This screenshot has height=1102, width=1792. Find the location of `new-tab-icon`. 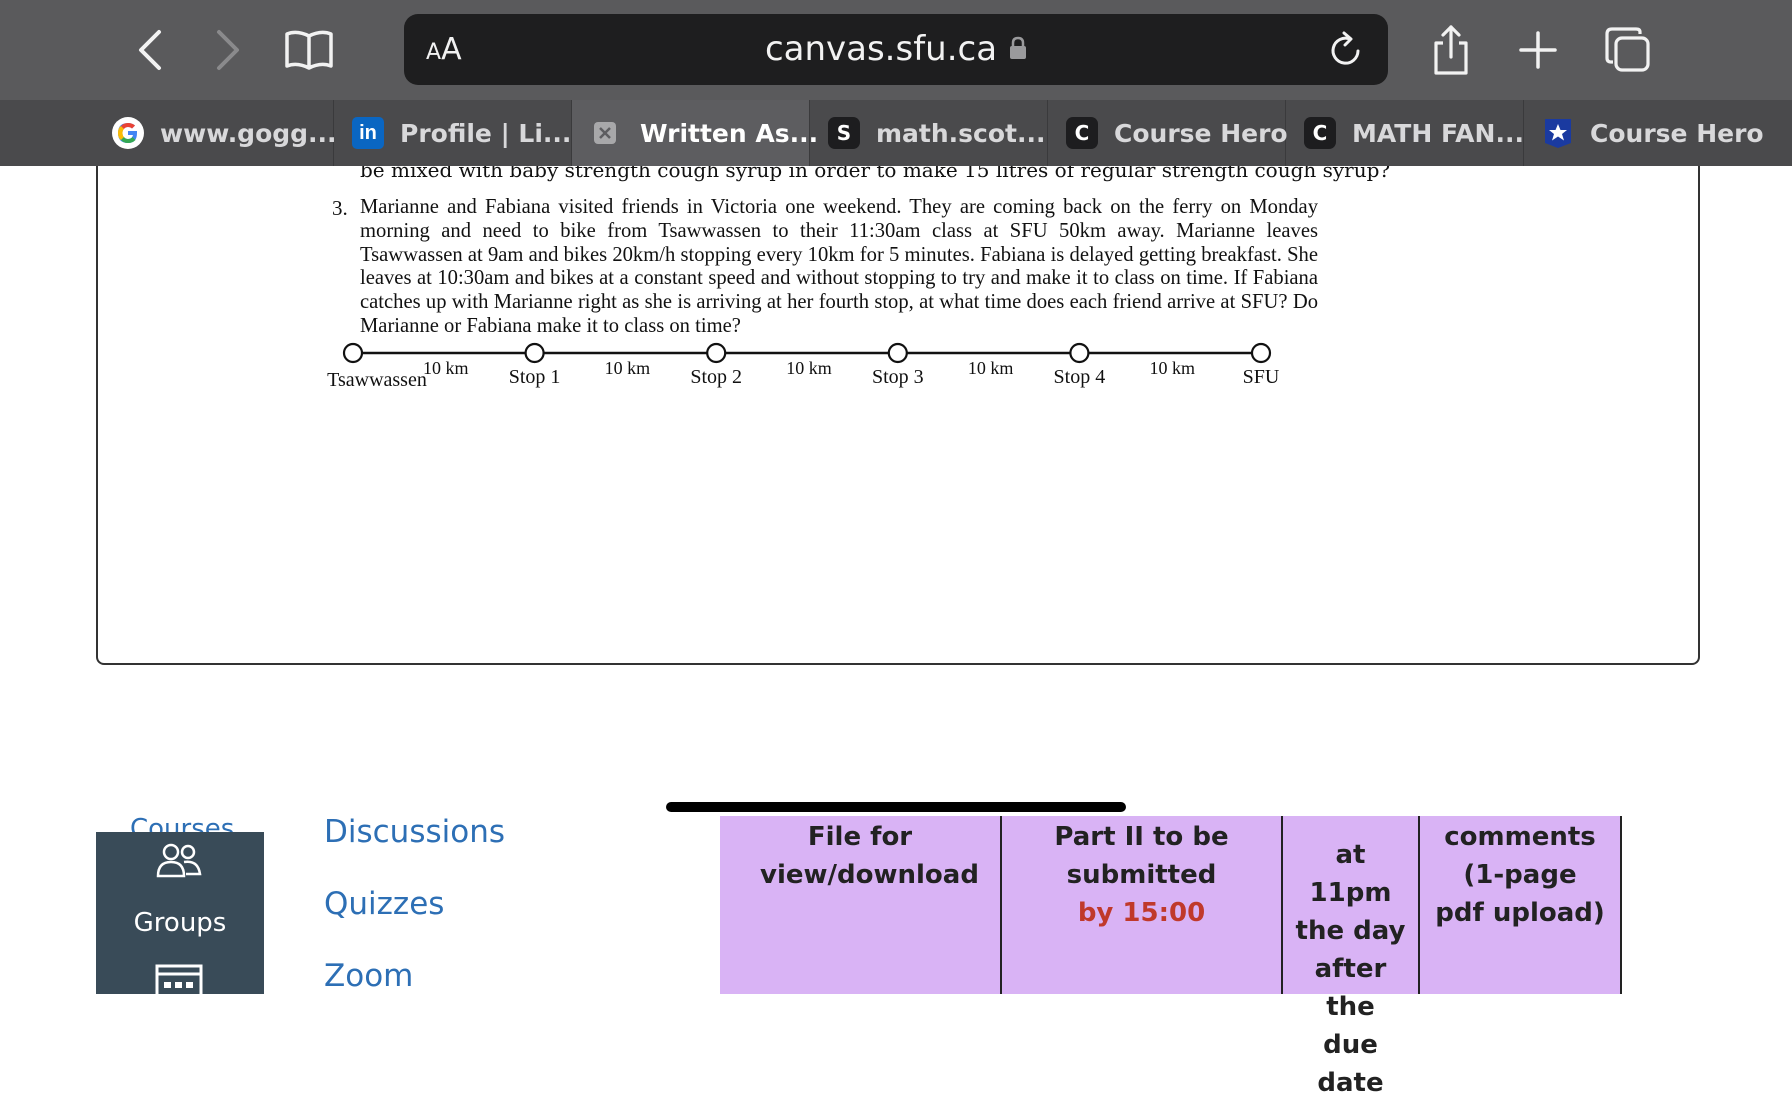

new-tab-icon is located at coordinates (1538, 50).